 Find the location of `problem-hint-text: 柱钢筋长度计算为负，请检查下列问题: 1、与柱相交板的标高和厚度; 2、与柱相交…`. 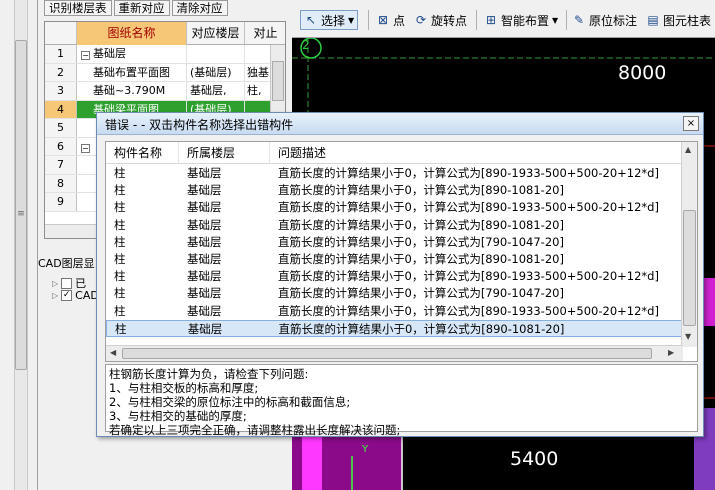

problem-hint-text: 柱钢筋长度计算为负，请检查下列问题: 1、与柱相交板的标高和厚度; 2、与柱相交… is located at coordinates (401, 400).